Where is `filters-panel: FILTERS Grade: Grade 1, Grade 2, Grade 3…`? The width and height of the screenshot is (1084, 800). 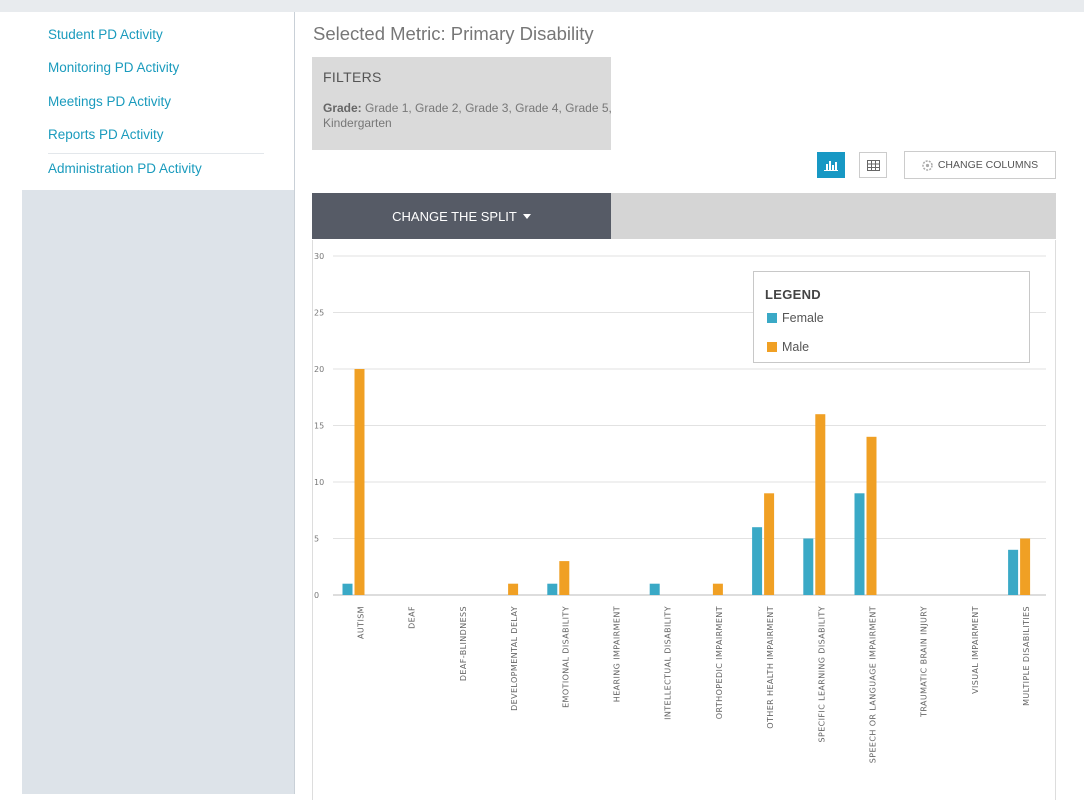
filters-panel: FILTERS Grade: Grade 1, Grade 2, Grade 3… is located at coordinates (462, 103).